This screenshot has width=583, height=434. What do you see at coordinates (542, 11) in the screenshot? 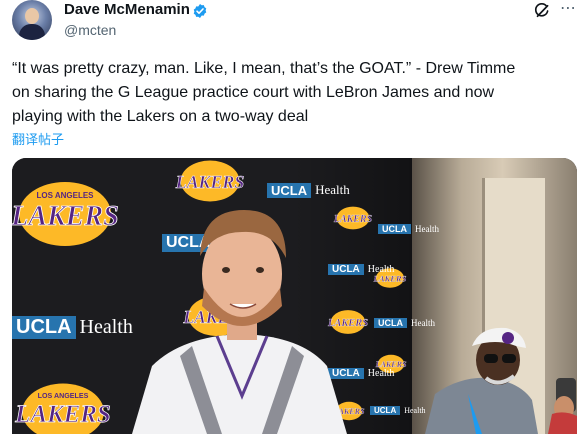
I see `grok-icon` at bounding box center [542, 11].